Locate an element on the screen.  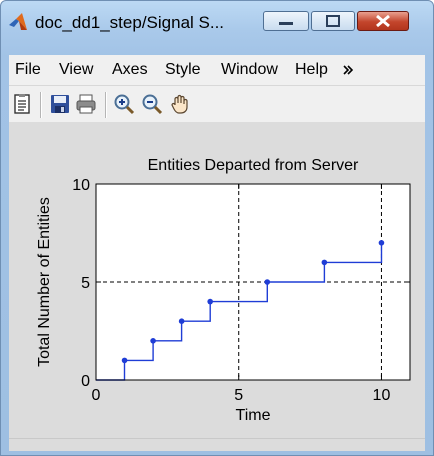
minimize-icon is located at coordinates (286, 23).